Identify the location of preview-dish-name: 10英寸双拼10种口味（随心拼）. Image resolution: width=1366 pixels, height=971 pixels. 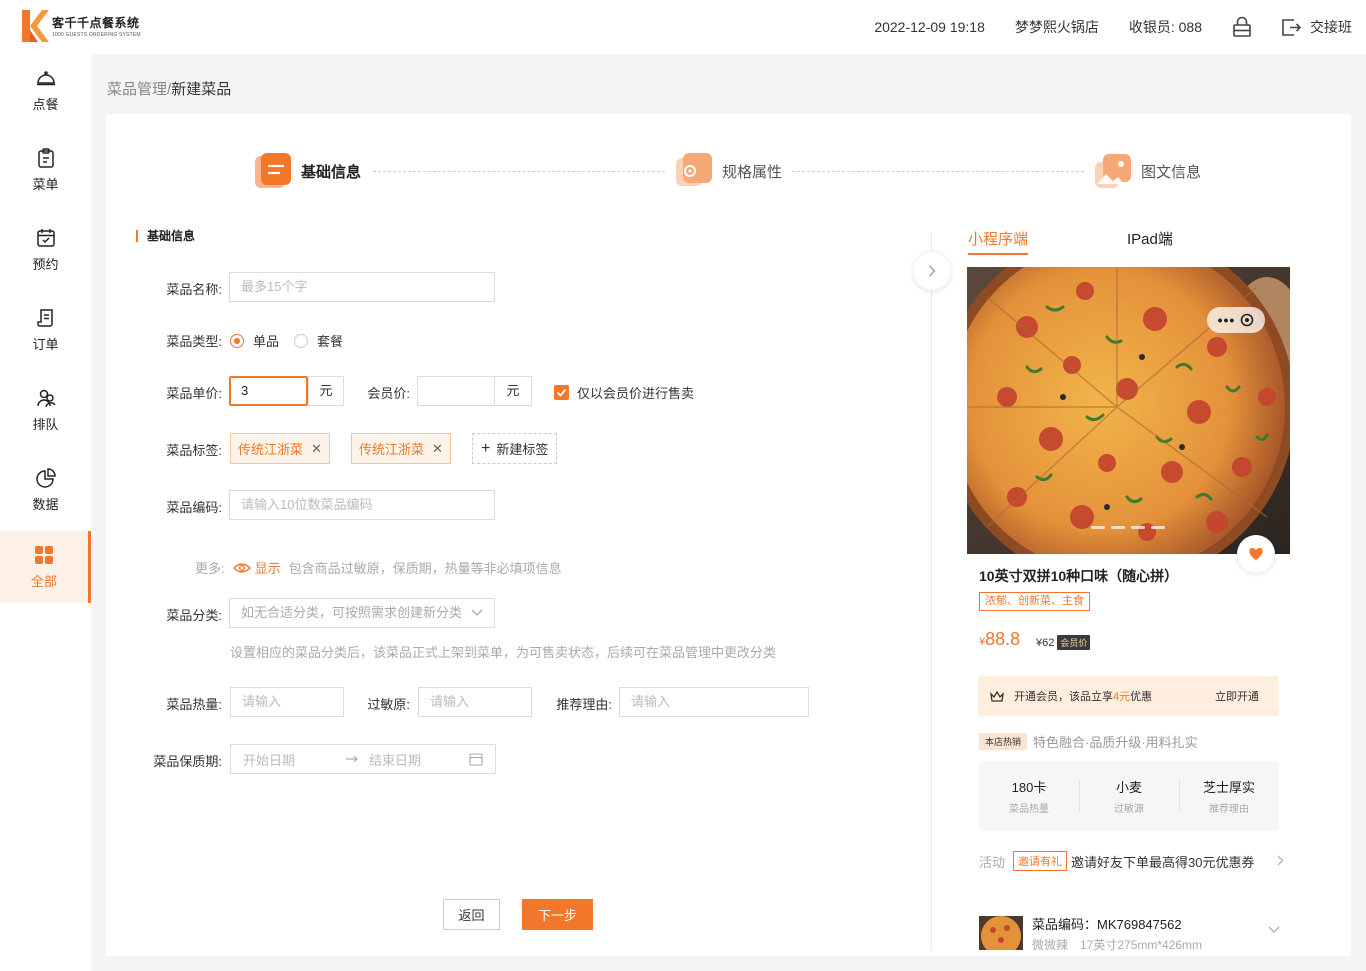
(1079, 576).